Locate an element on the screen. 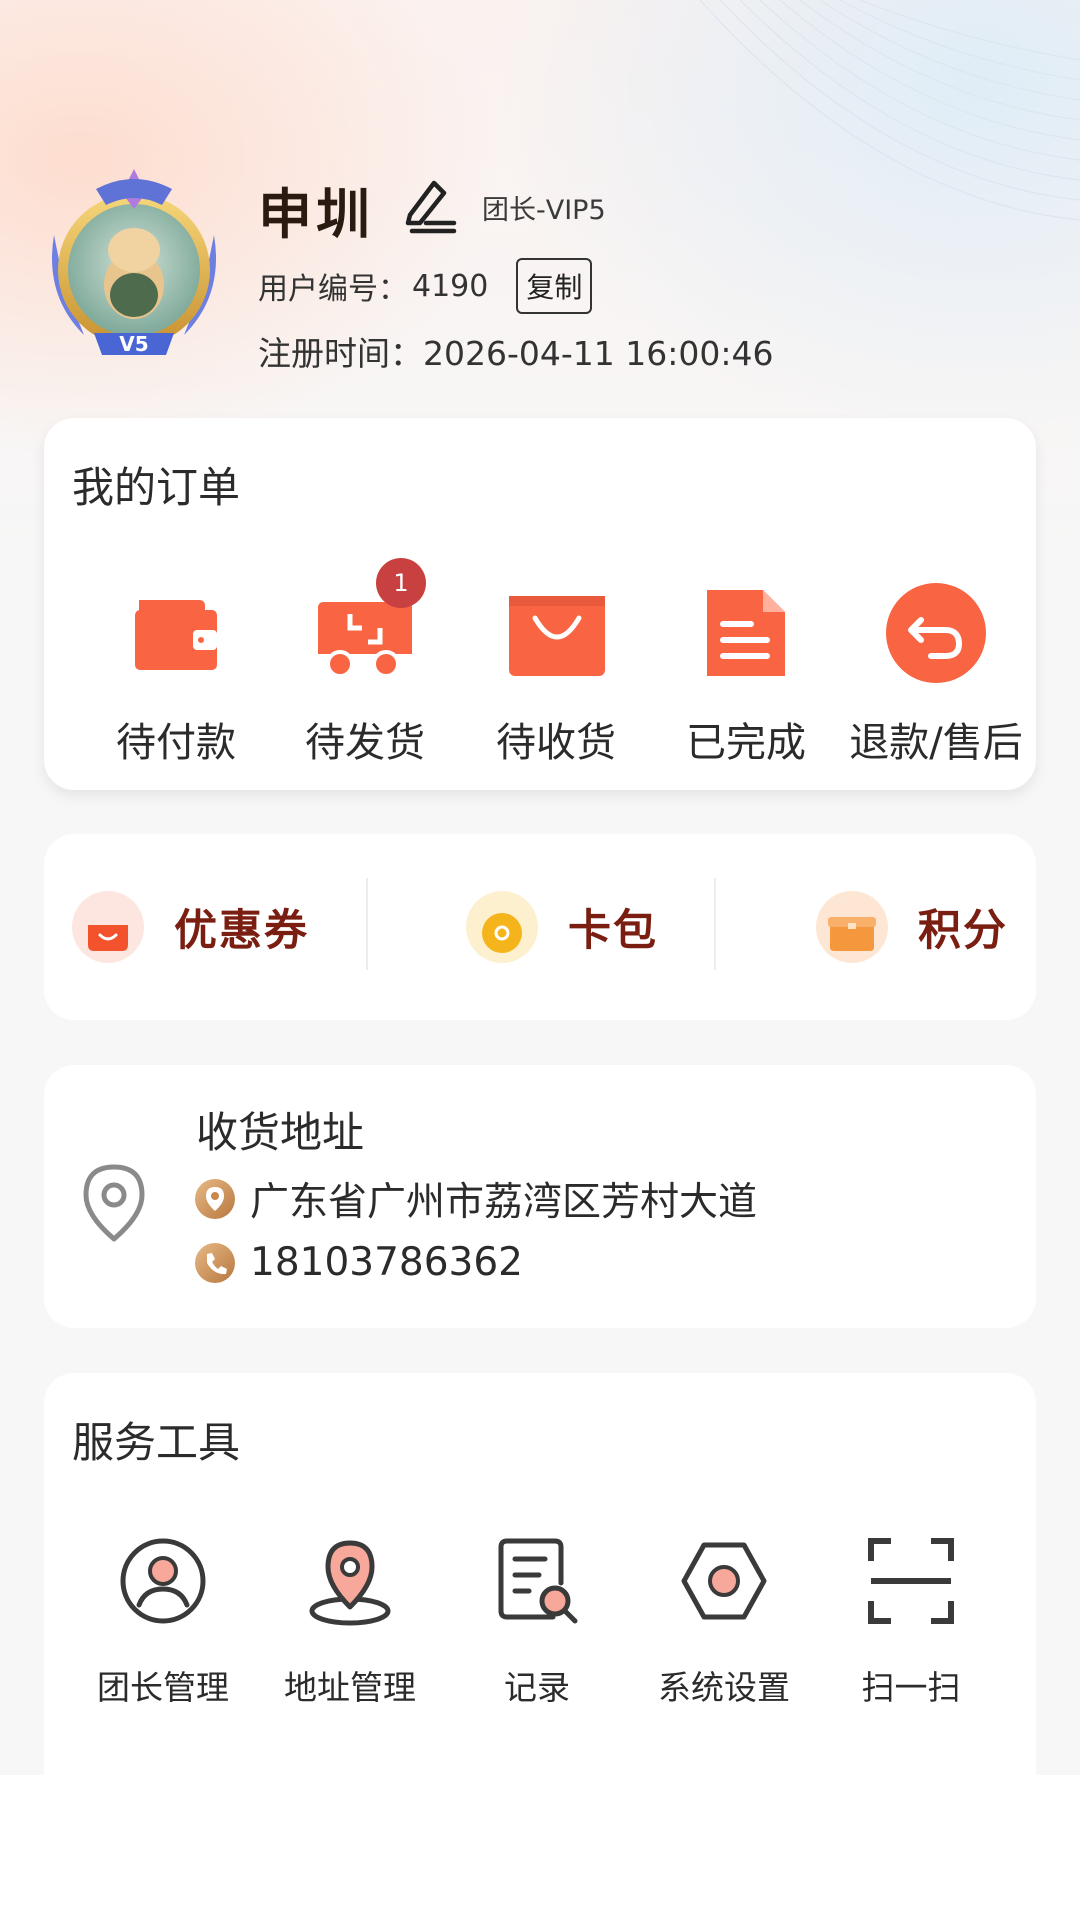  phone-icon is located at coordinates (215, 1262).